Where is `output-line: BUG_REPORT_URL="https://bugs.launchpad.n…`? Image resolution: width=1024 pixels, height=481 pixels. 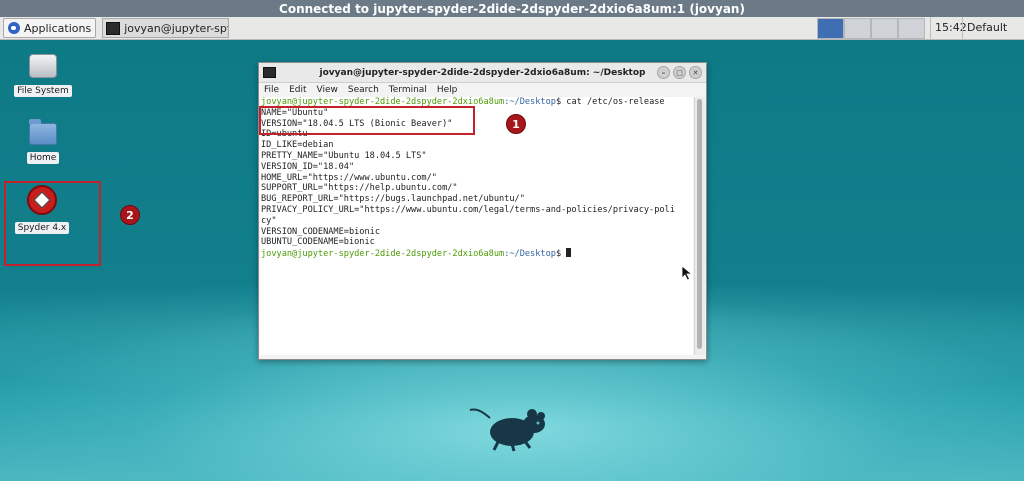 output-line: BUG_REPORT_URL="https://bugs.launchpad.n… is located at coordinates (393, 199).